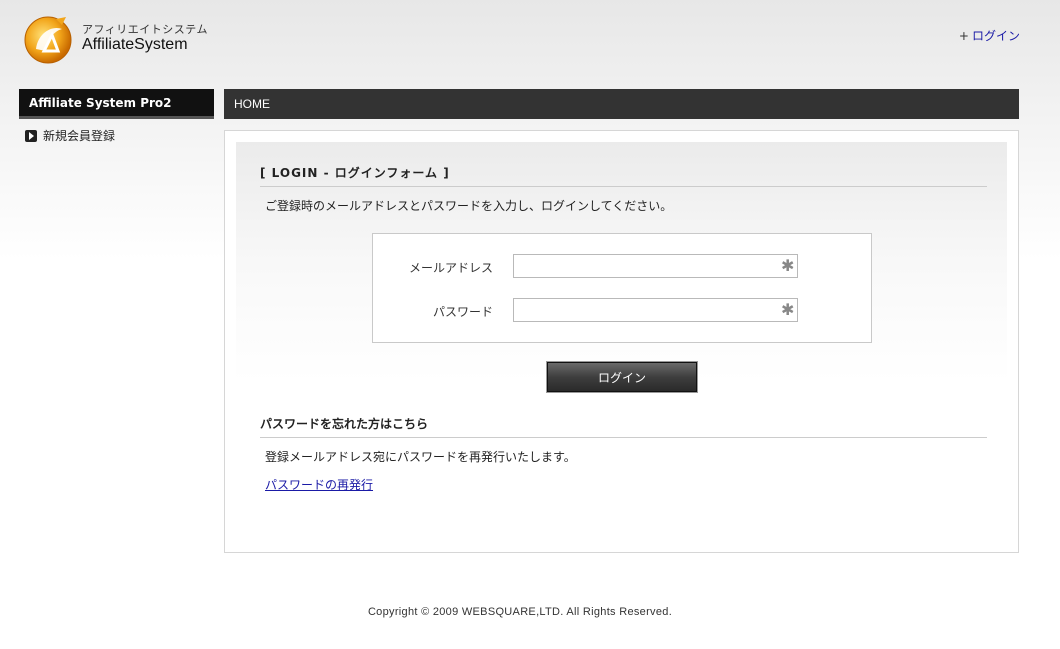 The width and height of the screenshot is (1060, 649). What do you see at coordinates (622, 377) in the screenshot?
I see `login-button: ログイン` at bounding box center [622, 377].